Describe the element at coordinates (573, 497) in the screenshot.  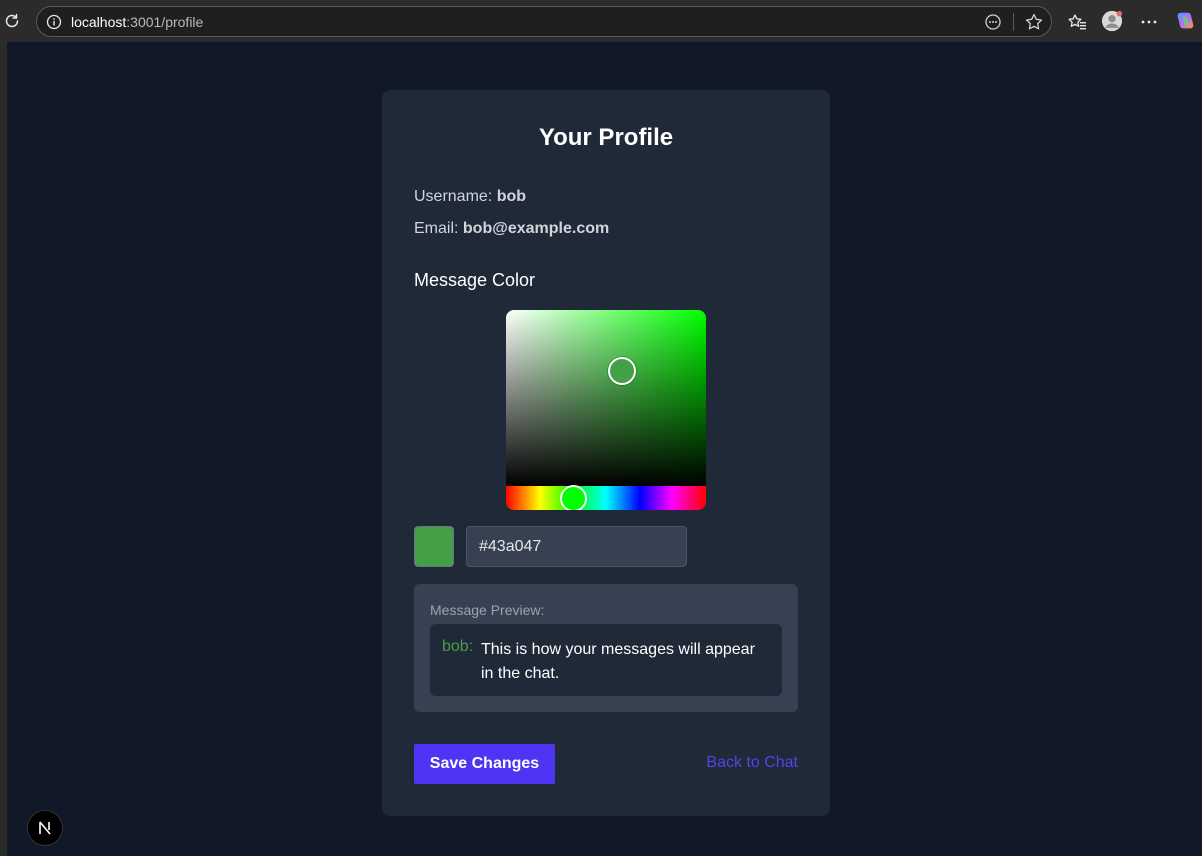
I see `hue-pointer` at that location.